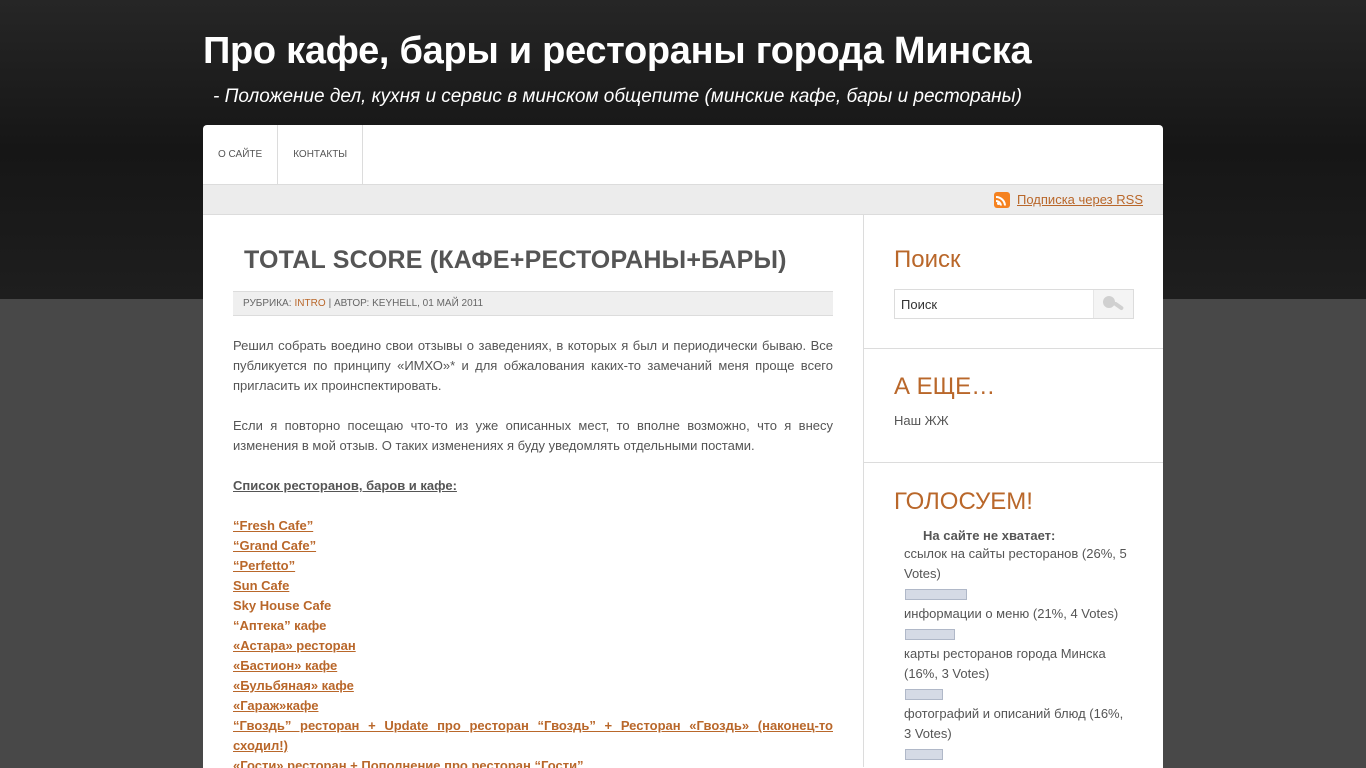 Image resolution: width=1366 pixels, height=768 pixels. I want to click on list-heading: Список ресторанов, баров и кафе:, so click(345, 485).